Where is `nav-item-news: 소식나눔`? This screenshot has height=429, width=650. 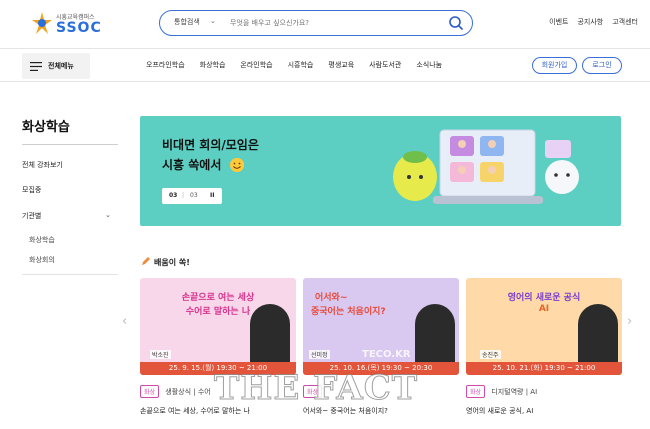
nav-item-news: 소식나눔 is located at coordinates (429, 65).